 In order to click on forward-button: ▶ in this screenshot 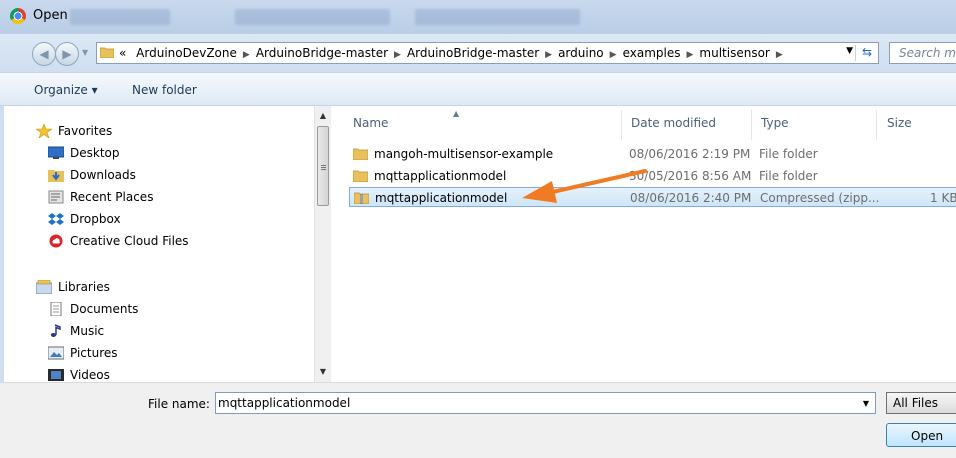, I will do `click(67, 54)`.